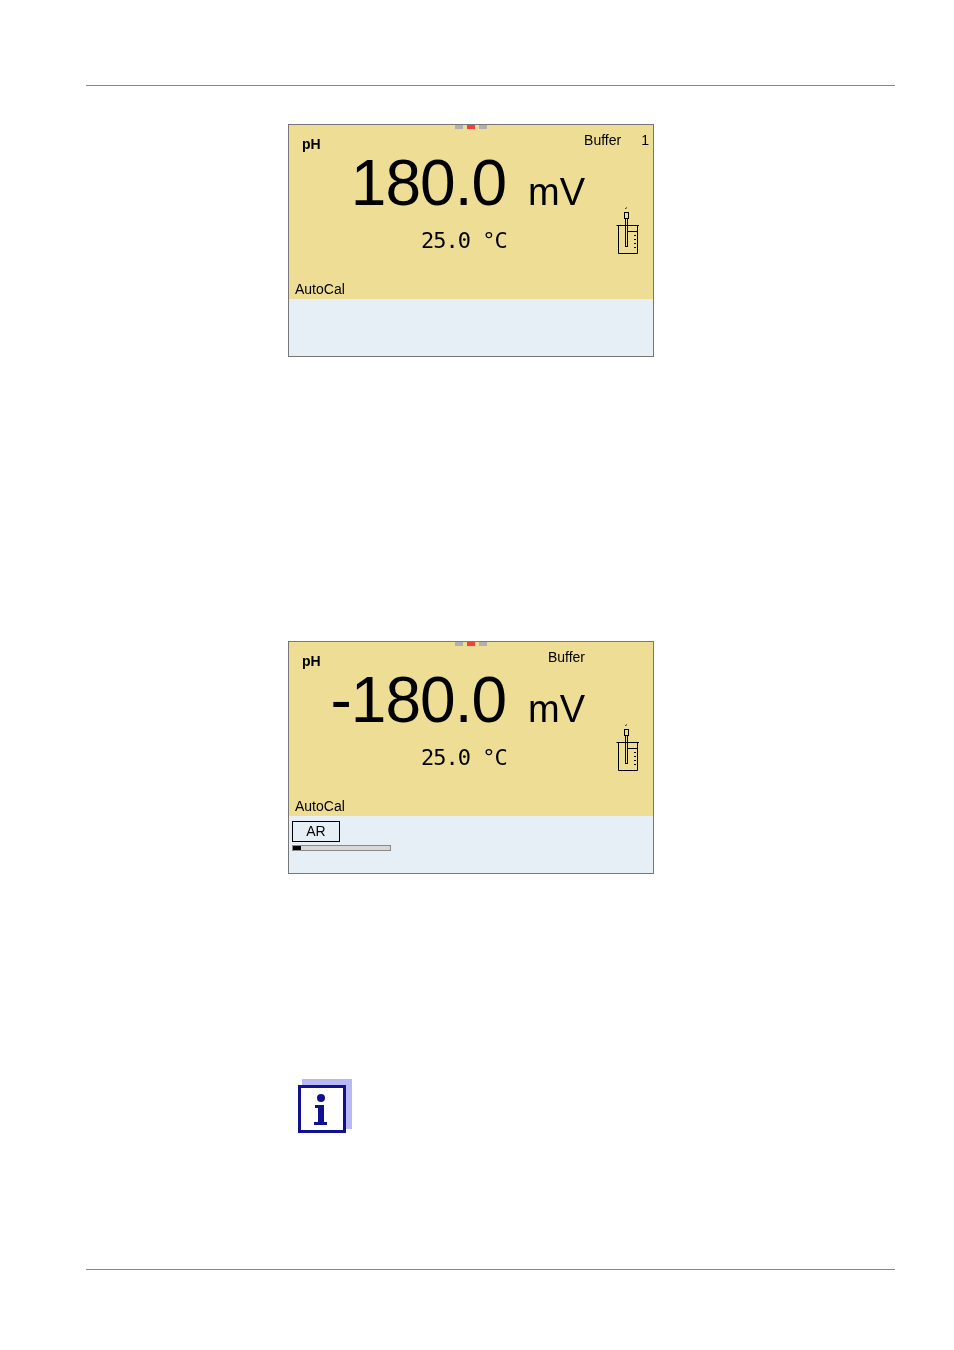 The width and height of the screenshot is (954, 1350). Describe the element at coordinates (645, 140) in the screenshot. I see `buffer-number: 1` at that location.